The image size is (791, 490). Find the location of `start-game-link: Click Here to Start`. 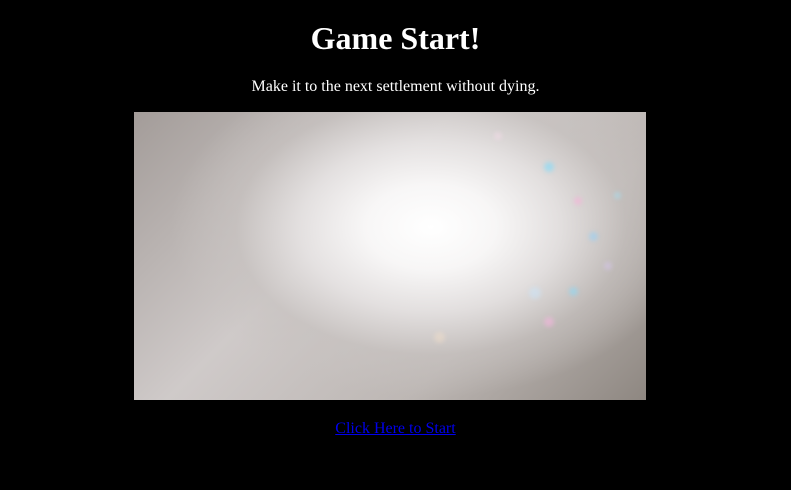

start-game-link: Click Here to Start is located at coordinates (395, 428).